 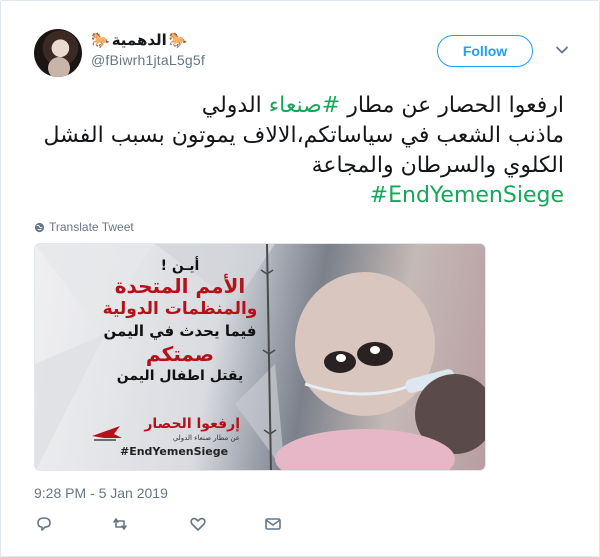 What do you see at coordinates (273, 524) in the screenshot?
I see `message-icon` at bounding box center [273, 524].